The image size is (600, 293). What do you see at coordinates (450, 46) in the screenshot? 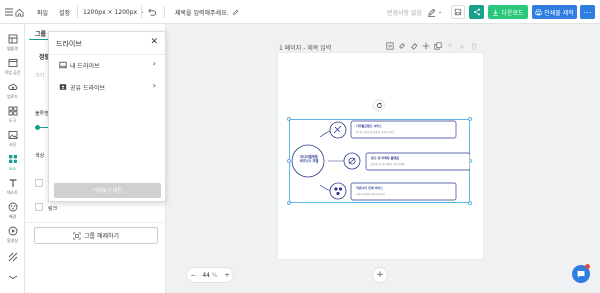
I see `move-up-icon` at bounding box center [450, 46].